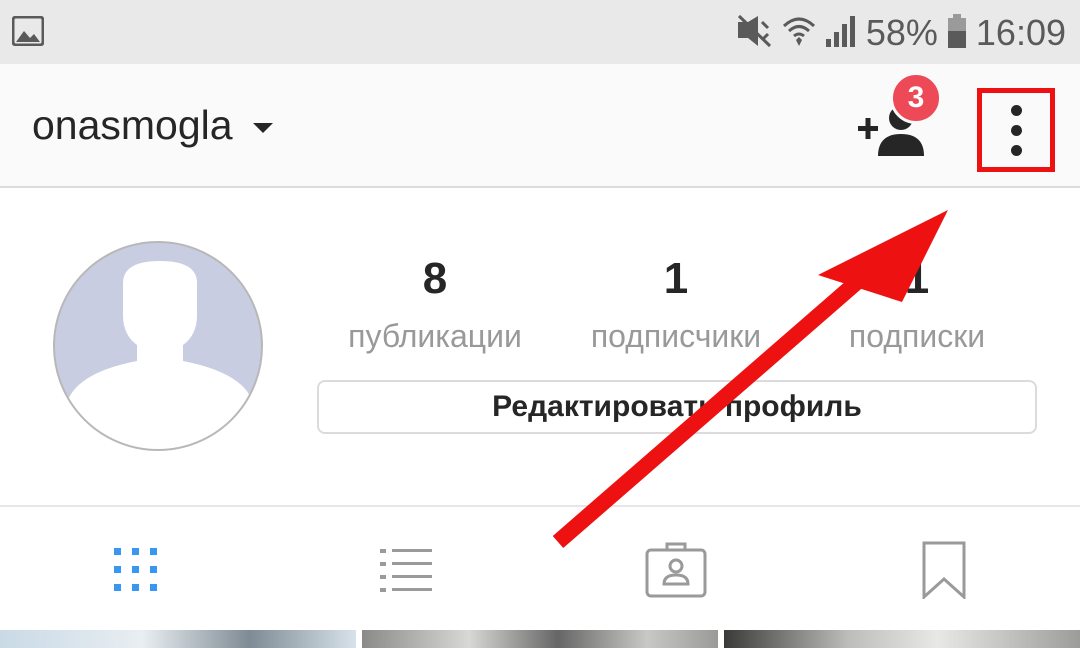 The image size is (1080, 648). What do you see at coordinates (799, 33) in the screenshot?
I see `wifi-icon` at bounding box center [799, 33].